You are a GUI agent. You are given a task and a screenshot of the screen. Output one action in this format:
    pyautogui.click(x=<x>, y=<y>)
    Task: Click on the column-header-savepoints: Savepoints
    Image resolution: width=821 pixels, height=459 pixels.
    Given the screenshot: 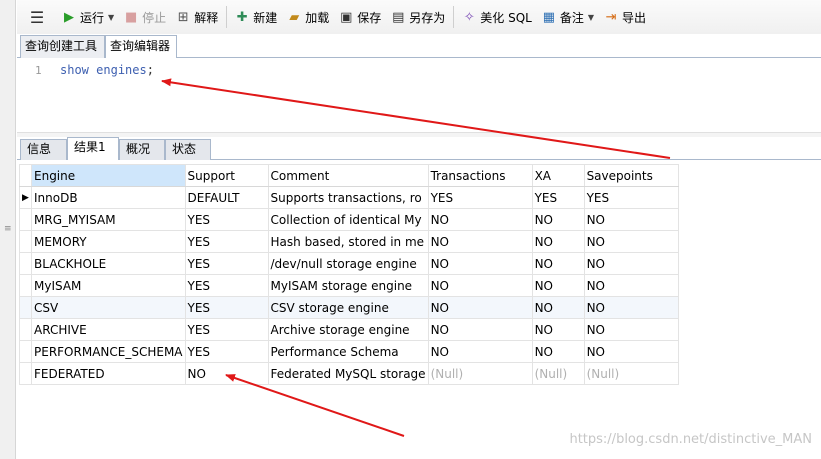 What is the action you would take?
    pyautogui.click(x=631, y=175)
    